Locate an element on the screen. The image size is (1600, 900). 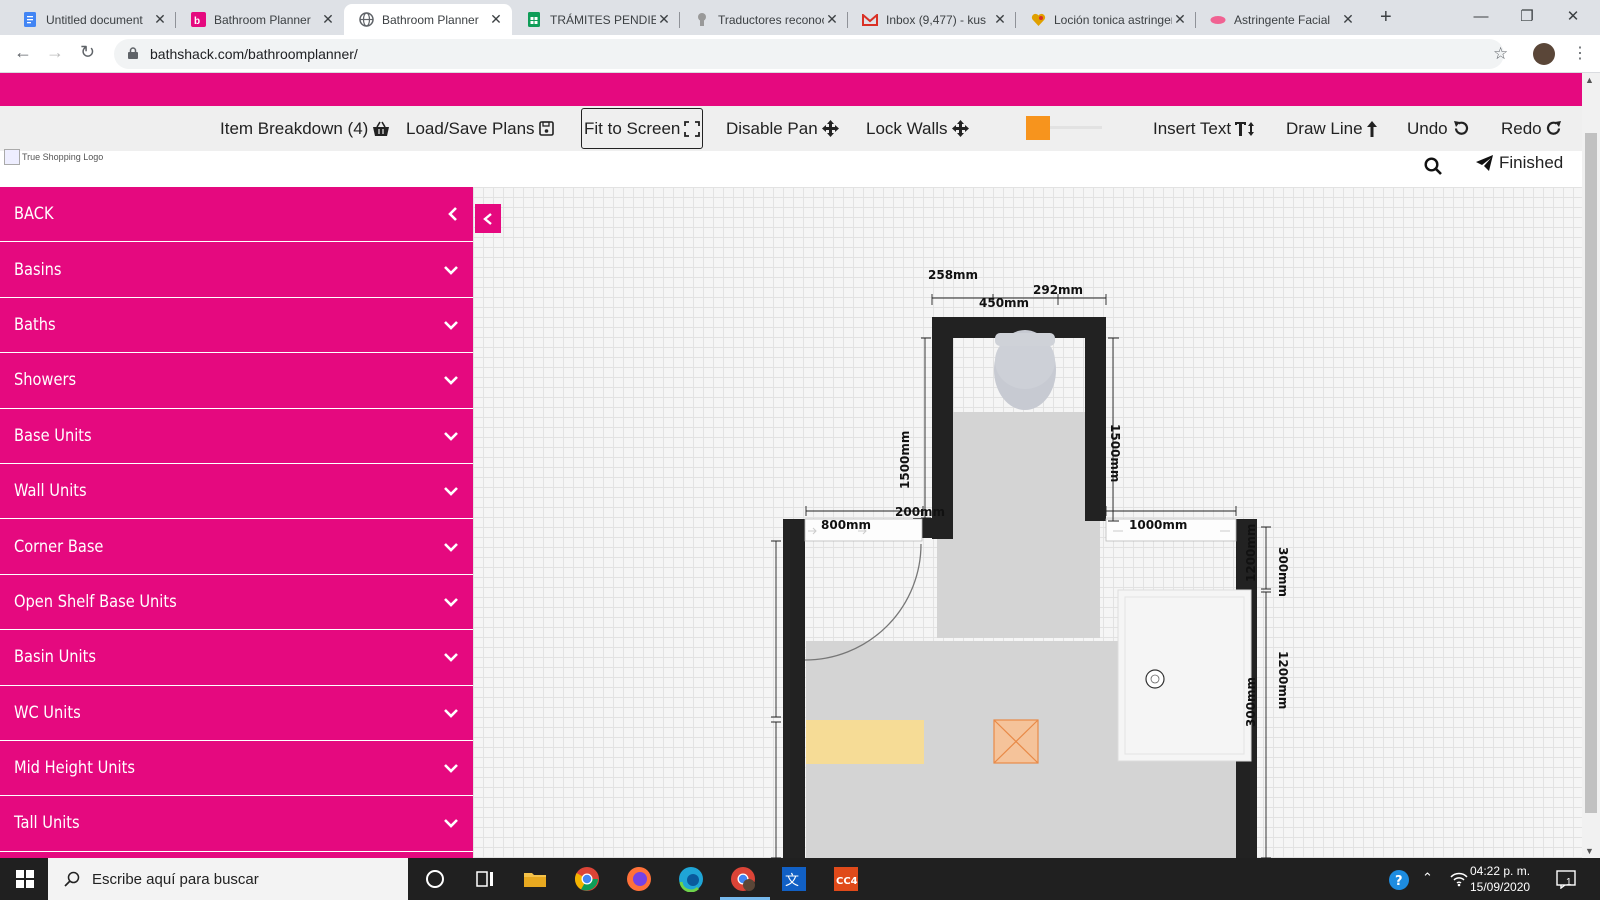
firefox-icon is located at coordinates (639, 879).